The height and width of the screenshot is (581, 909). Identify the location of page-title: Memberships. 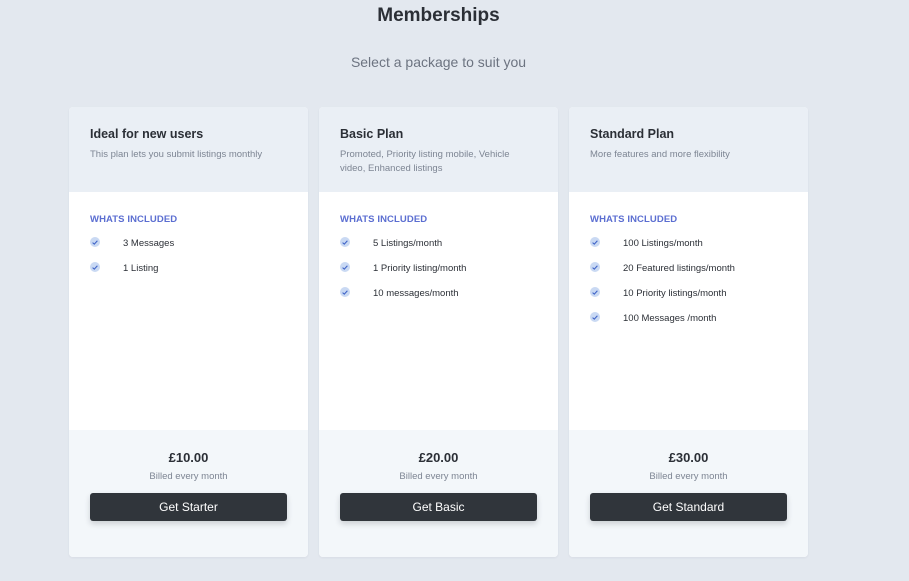
(438, 15).